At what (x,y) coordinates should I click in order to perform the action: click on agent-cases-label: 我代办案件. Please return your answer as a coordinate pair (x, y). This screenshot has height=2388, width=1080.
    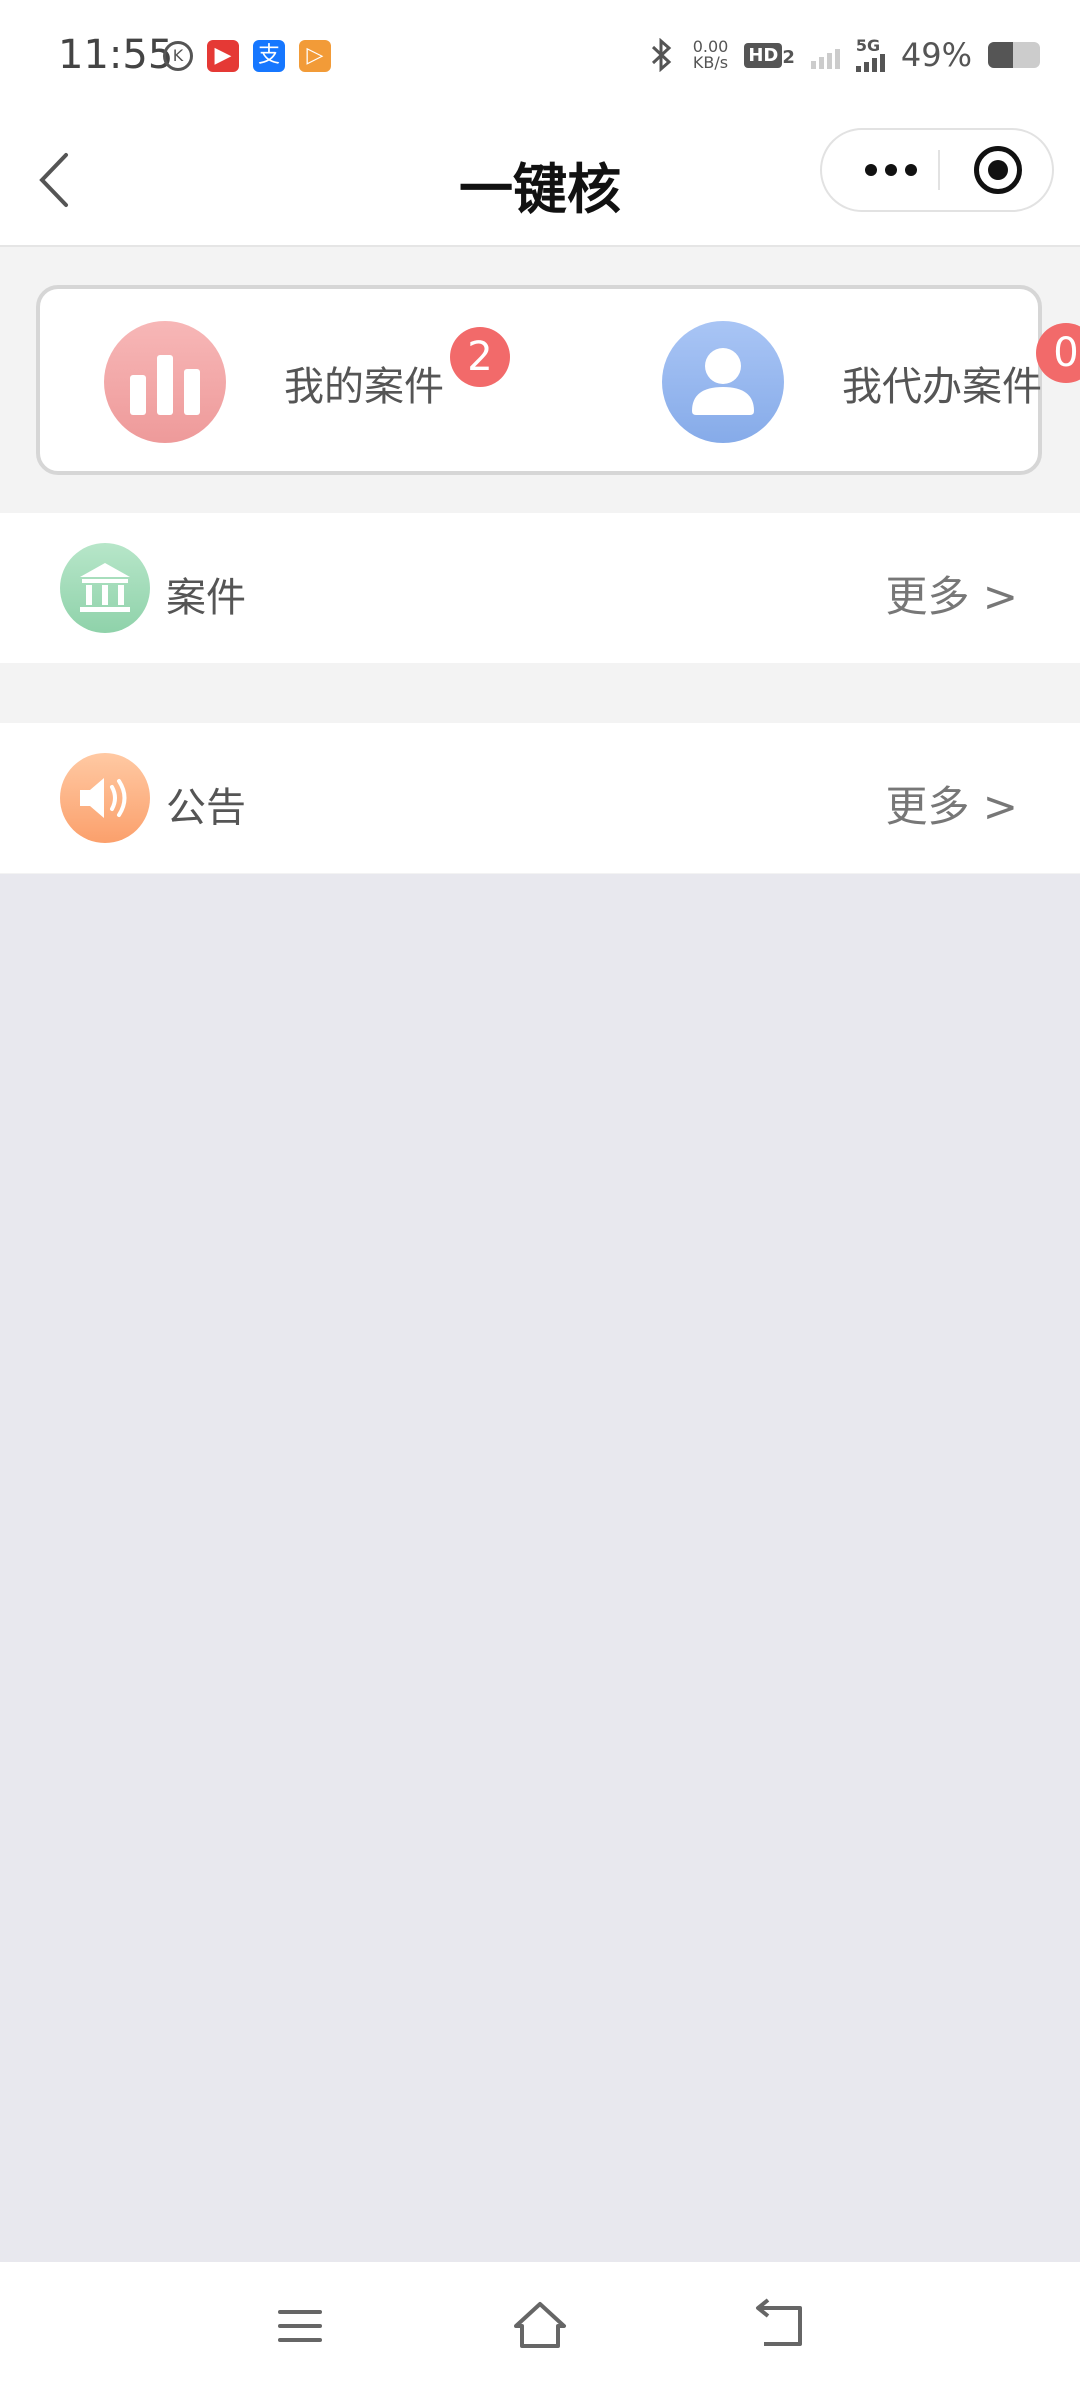
    Looking at the image, I should click on (942, 387).